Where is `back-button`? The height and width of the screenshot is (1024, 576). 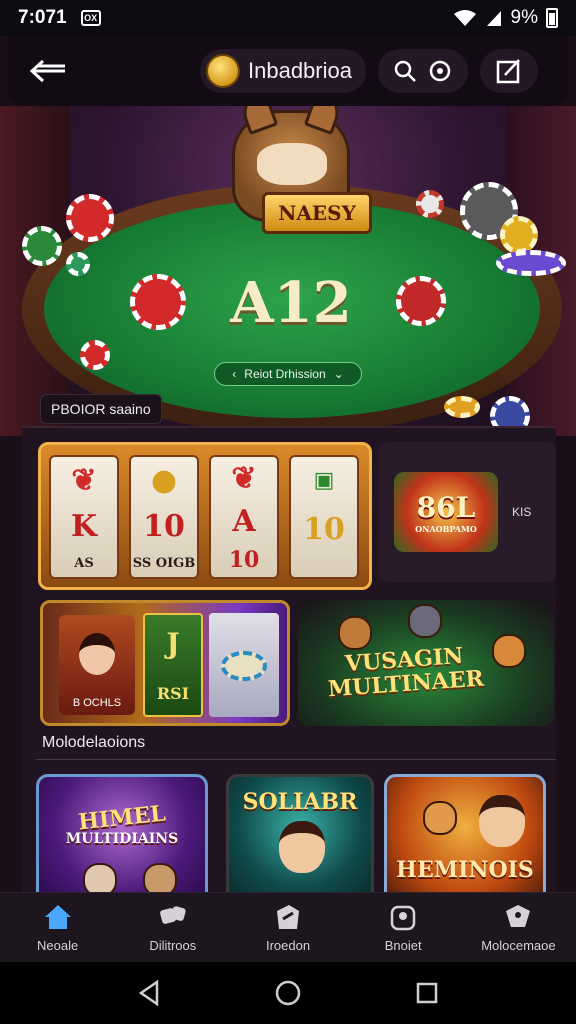
back-button is located at coordinates (48, 71).